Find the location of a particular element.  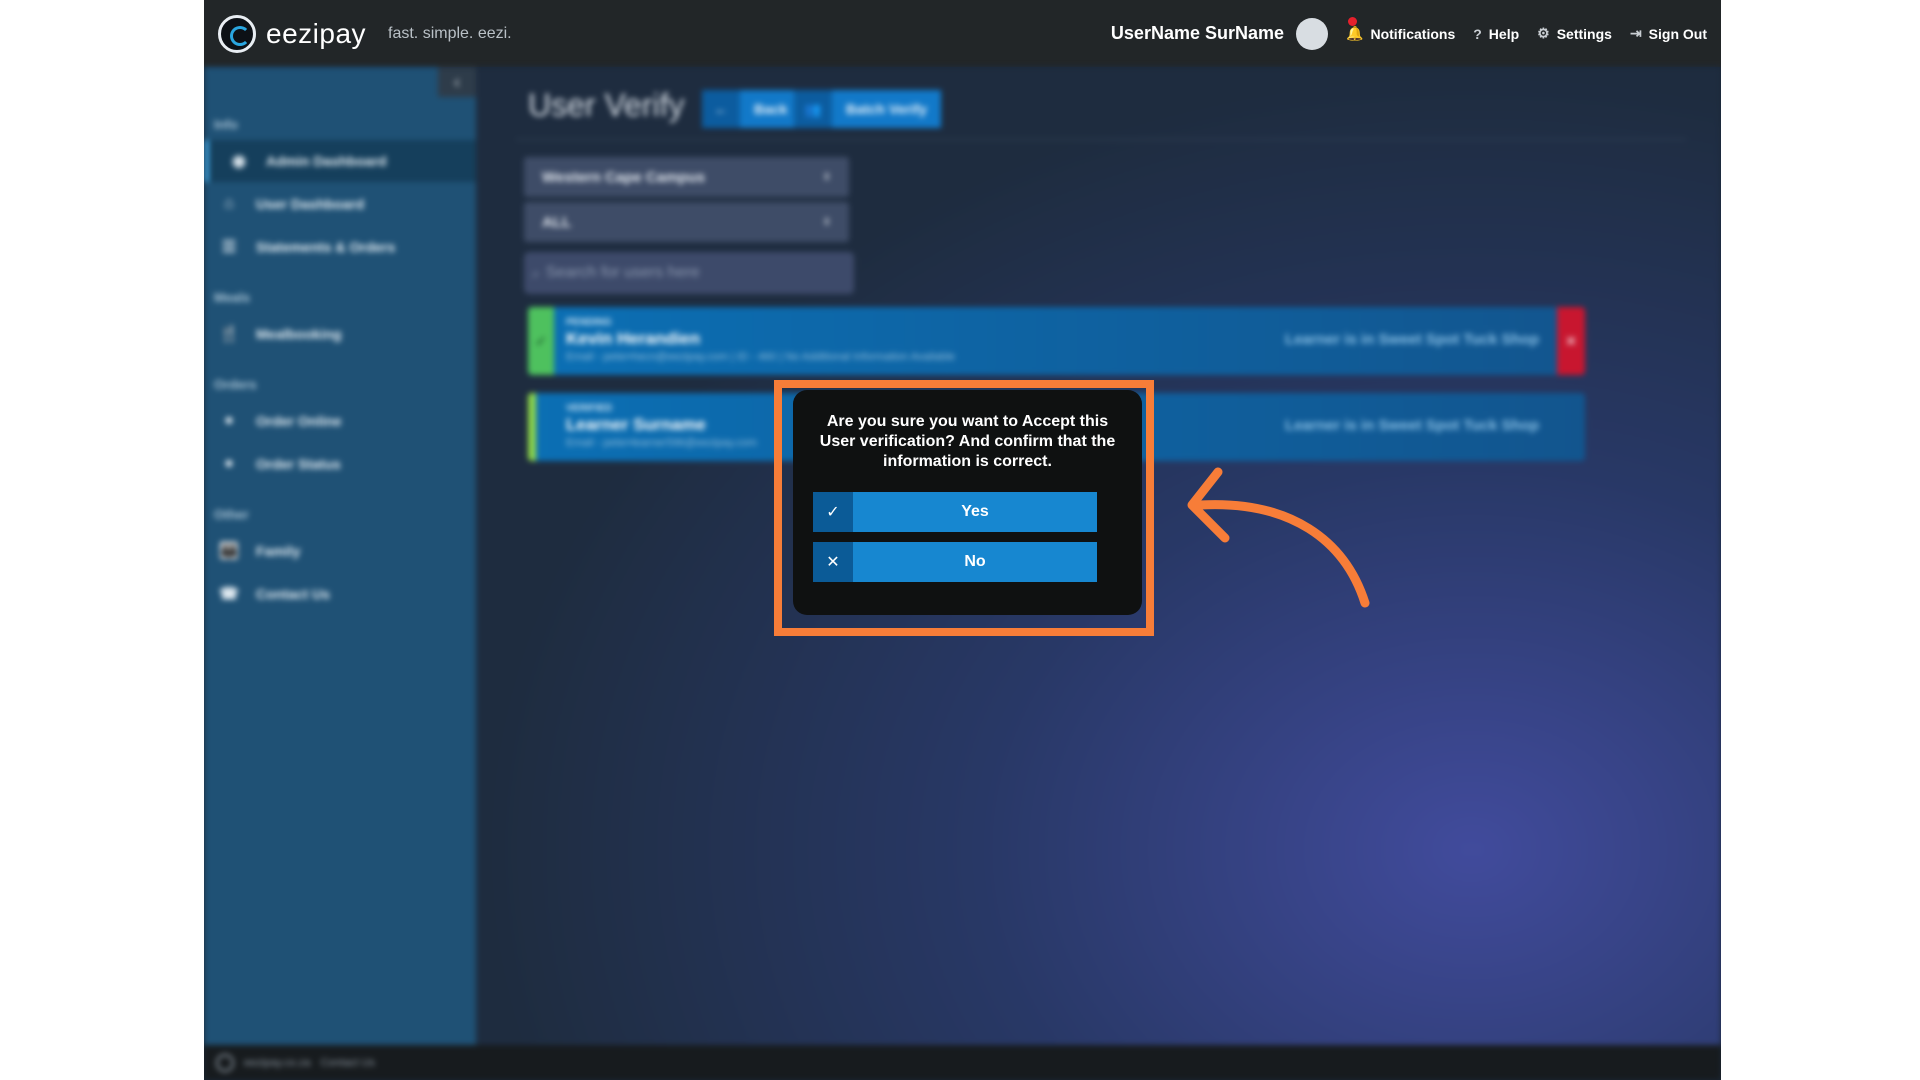

sidebar-item-order-online: ● Order Online is located at coordinates (340, 421).